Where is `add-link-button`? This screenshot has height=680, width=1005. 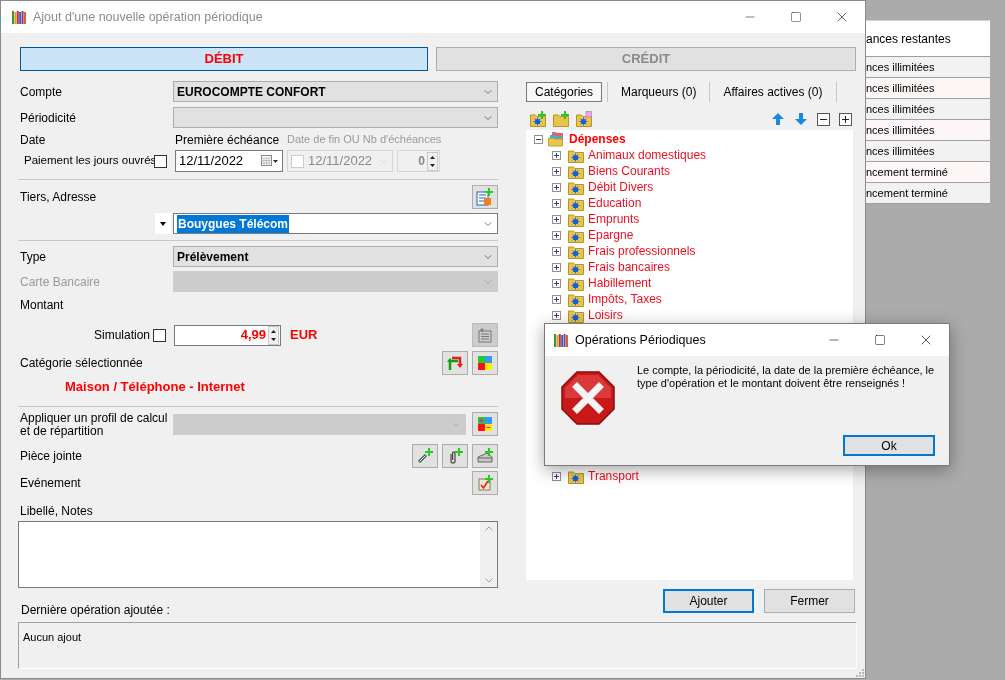 add-link-button is located at coordinates (425, 456).